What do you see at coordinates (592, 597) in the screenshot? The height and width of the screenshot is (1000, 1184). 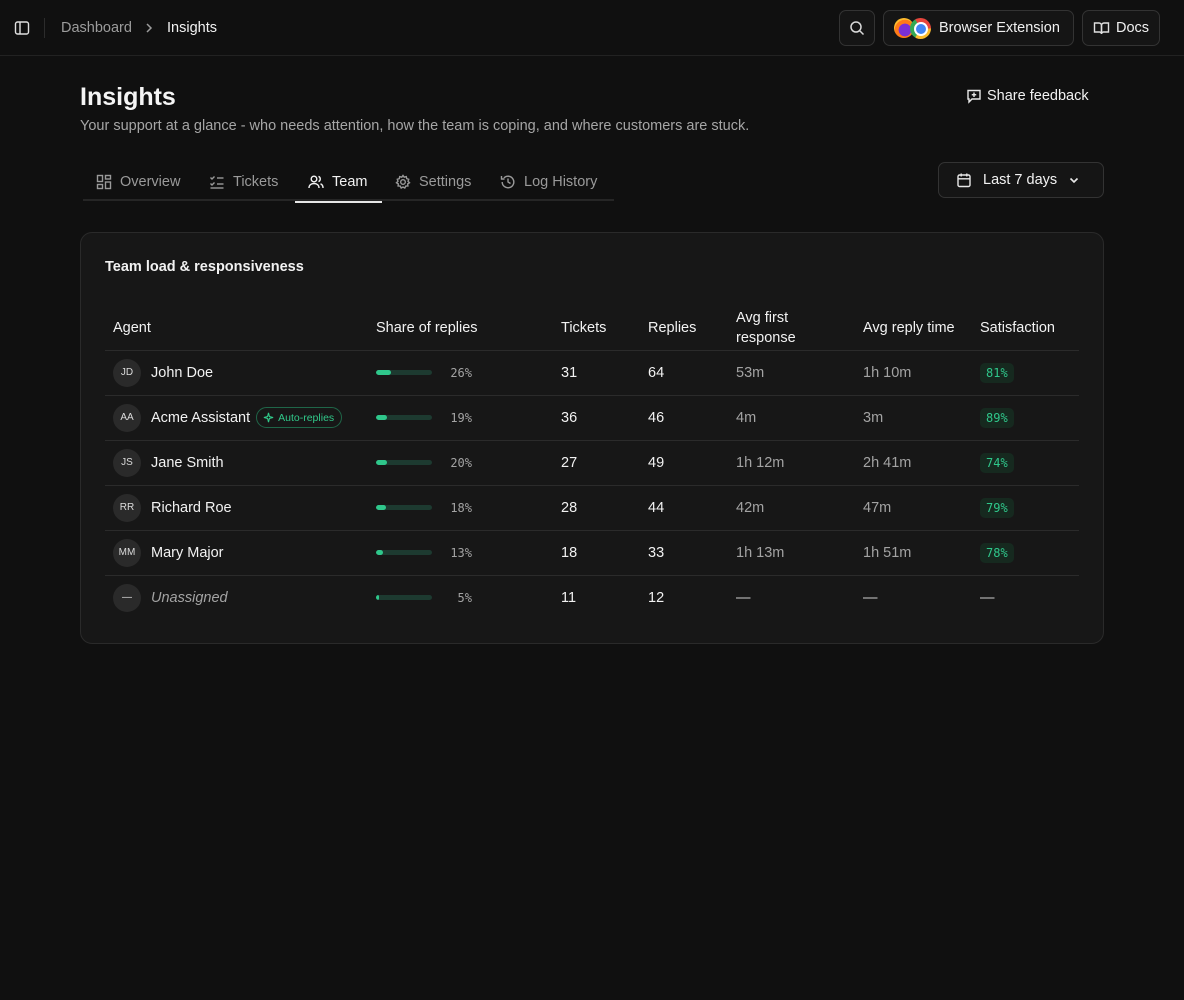 I see `table-row: — Unassigned 5% 11 12 — — —` at bounding box center [592, 597].